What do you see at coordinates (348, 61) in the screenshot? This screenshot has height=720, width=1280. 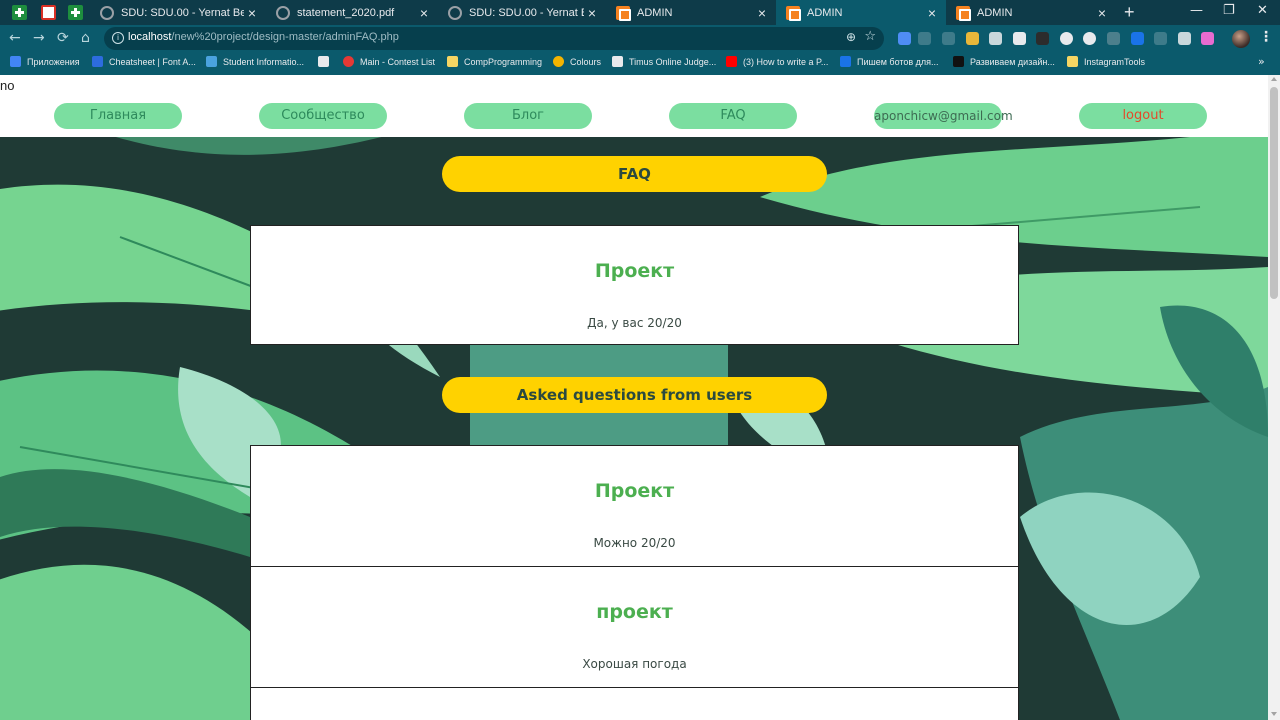 I see `contest-icon` at bounding box center [348, 61].